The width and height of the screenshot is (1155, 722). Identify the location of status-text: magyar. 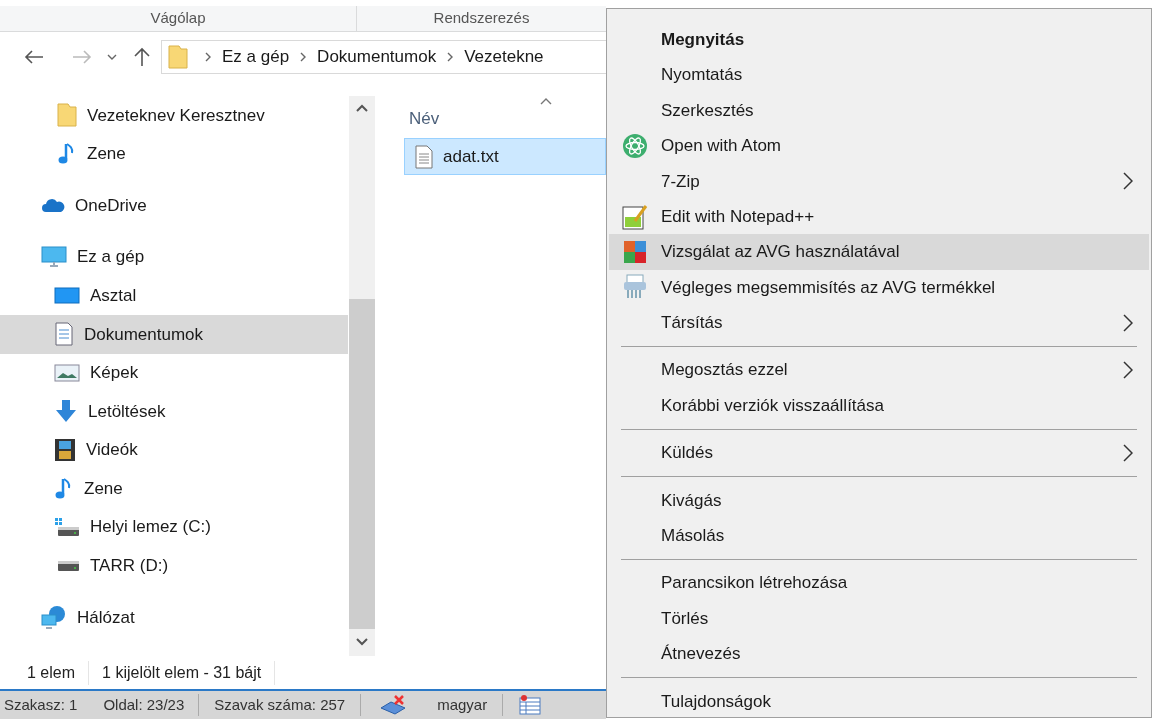
(455, 705).